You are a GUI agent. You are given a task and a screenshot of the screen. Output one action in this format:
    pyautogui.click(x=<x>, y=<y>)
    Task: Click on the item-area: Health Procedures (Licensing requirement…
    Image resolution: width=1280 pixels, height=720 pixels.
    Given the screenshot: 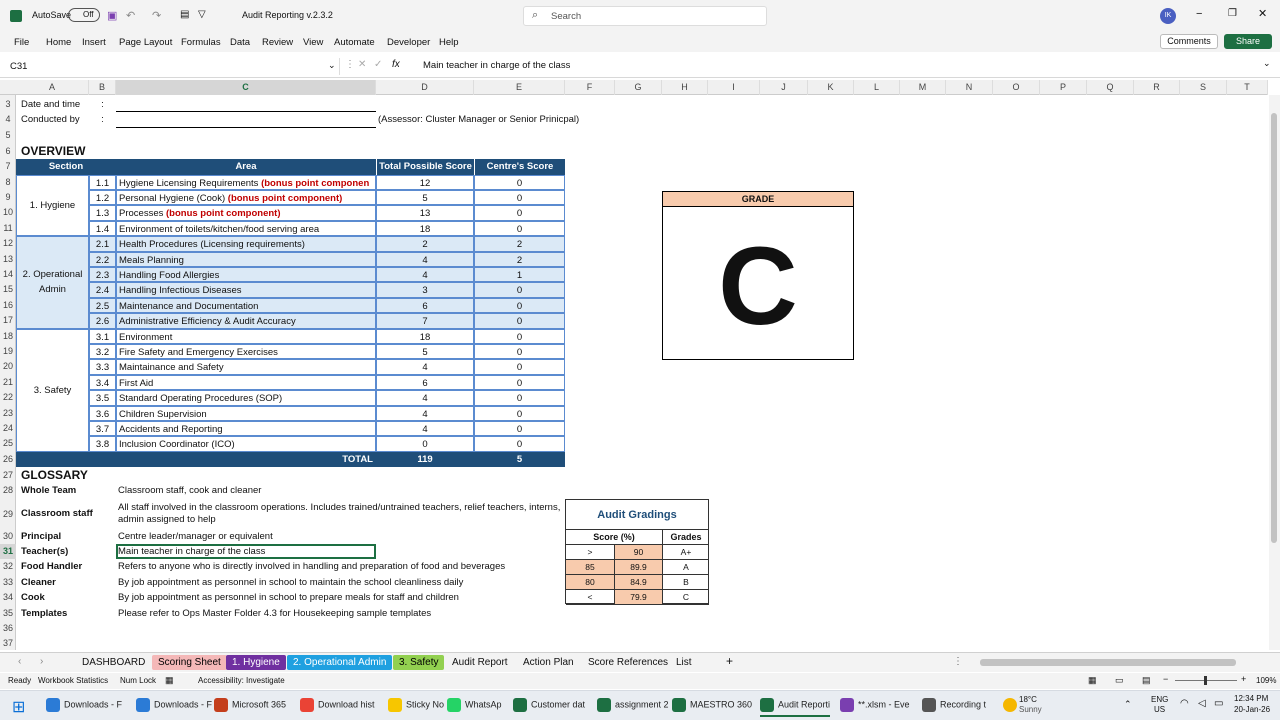 What is the action you would take?
    pyautogui.click(x=246, y=244)
    